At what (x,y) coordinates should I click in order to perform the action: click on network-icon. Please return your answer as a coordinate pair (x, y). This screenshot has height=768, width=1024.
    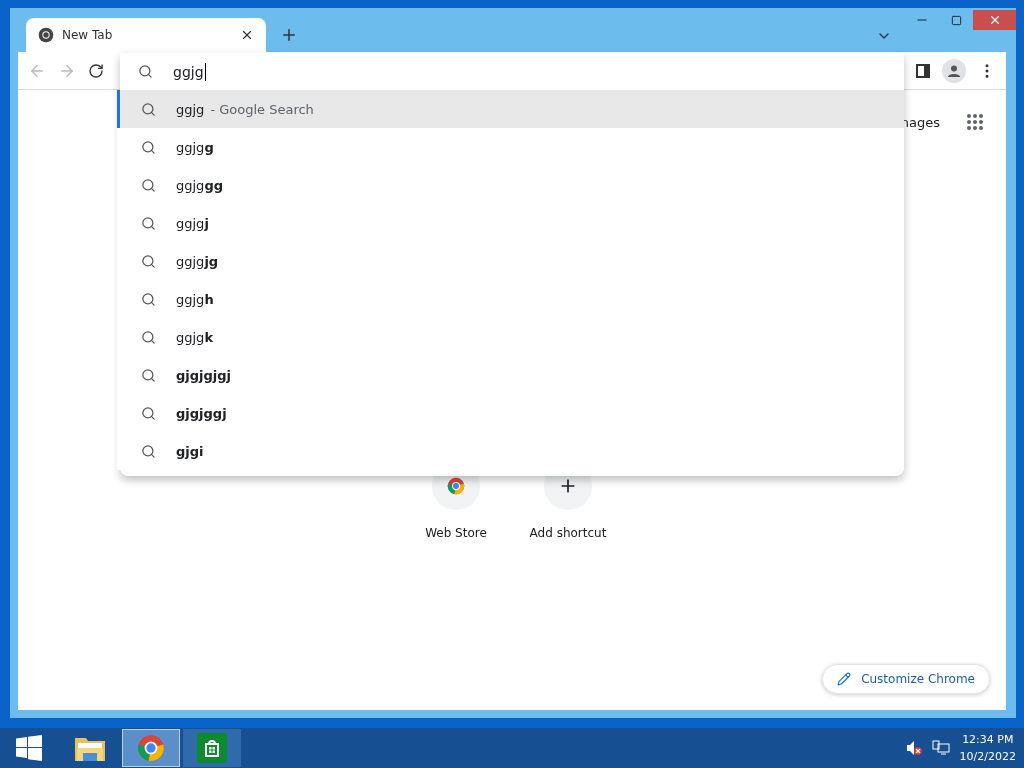
    Looking at the image, I should click on (940, 748).